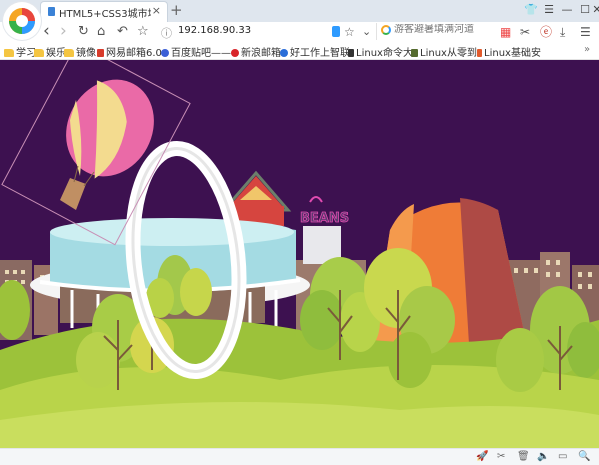 Image resolution: width=599 pixels, height=465 pixels. I want to click on bookmark-label: Linux命令大, so click(384, 53).